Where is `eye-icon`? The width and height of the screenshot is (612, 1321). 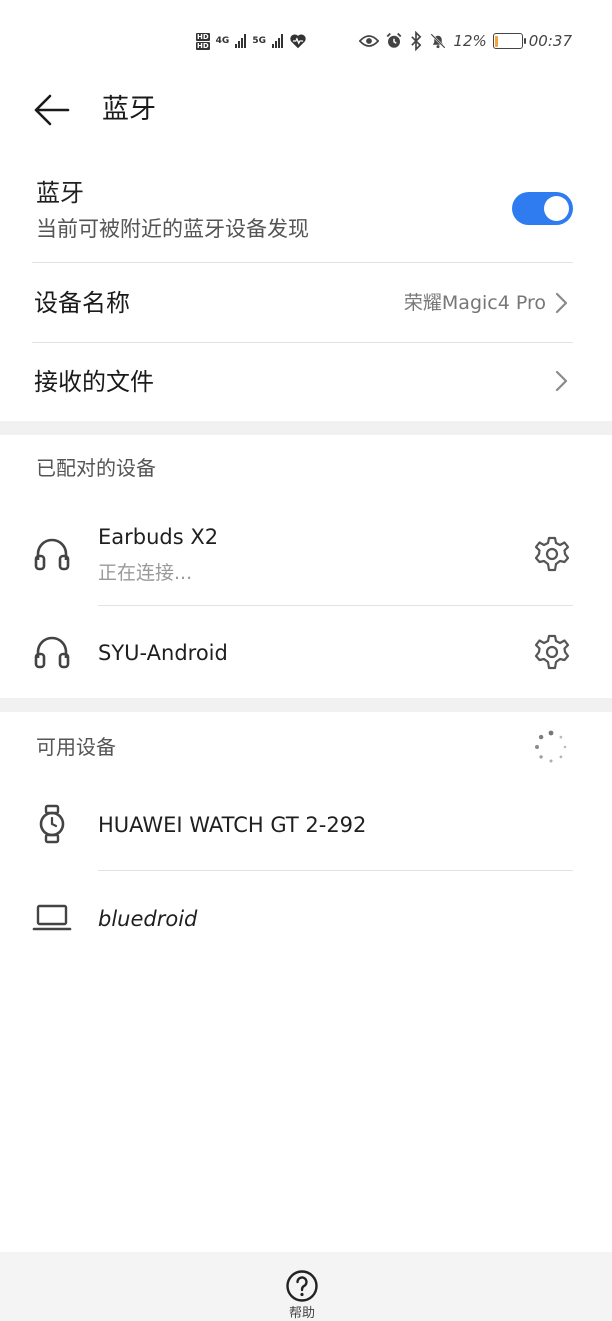 eye-icon is located at coordinates (369, 41).